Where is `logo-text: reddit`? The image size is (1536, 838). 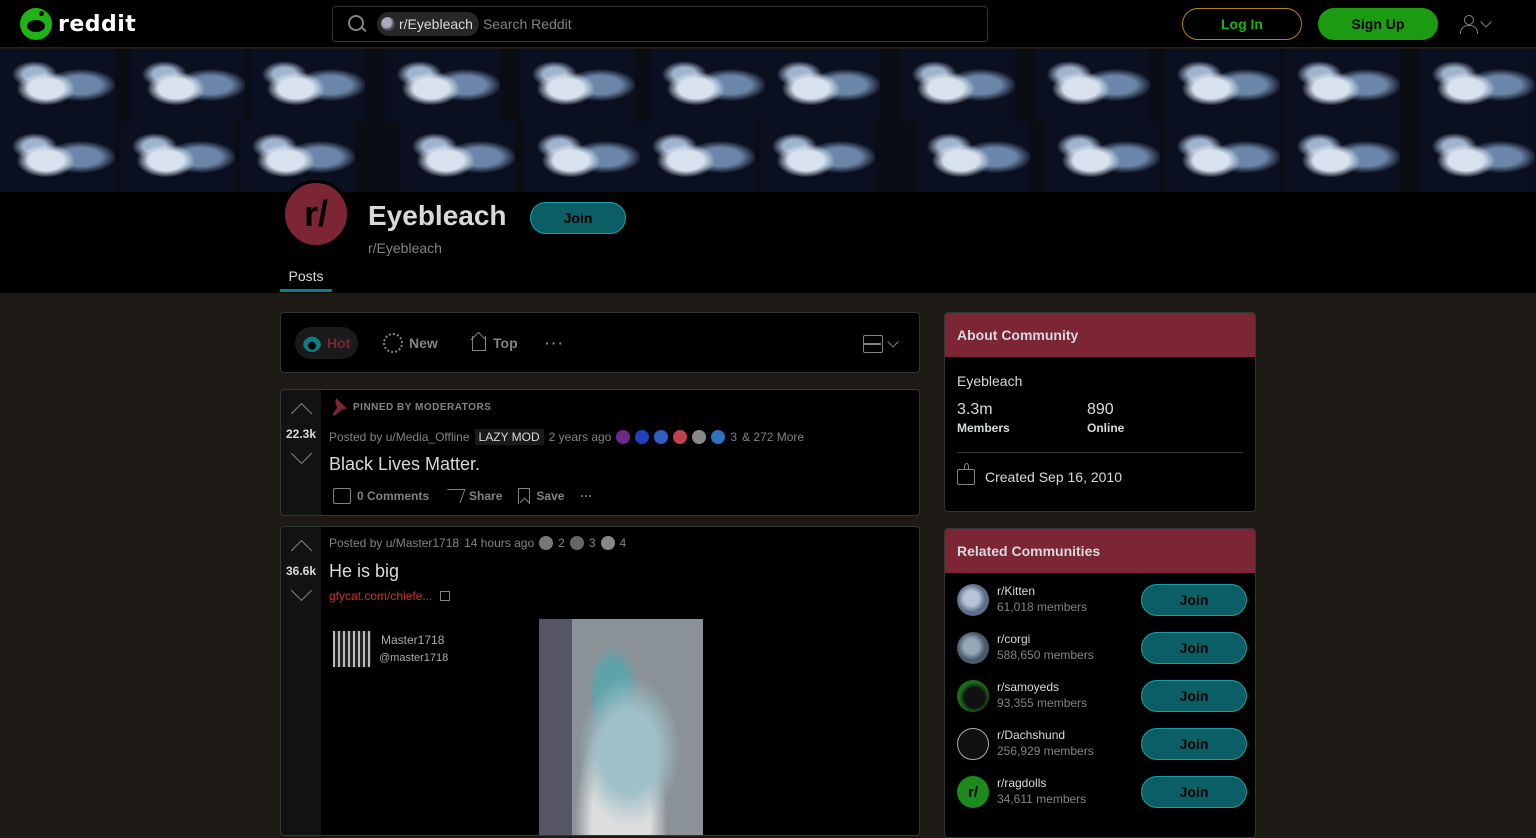
logo-text: reddit is located at coordinates (97, 24).